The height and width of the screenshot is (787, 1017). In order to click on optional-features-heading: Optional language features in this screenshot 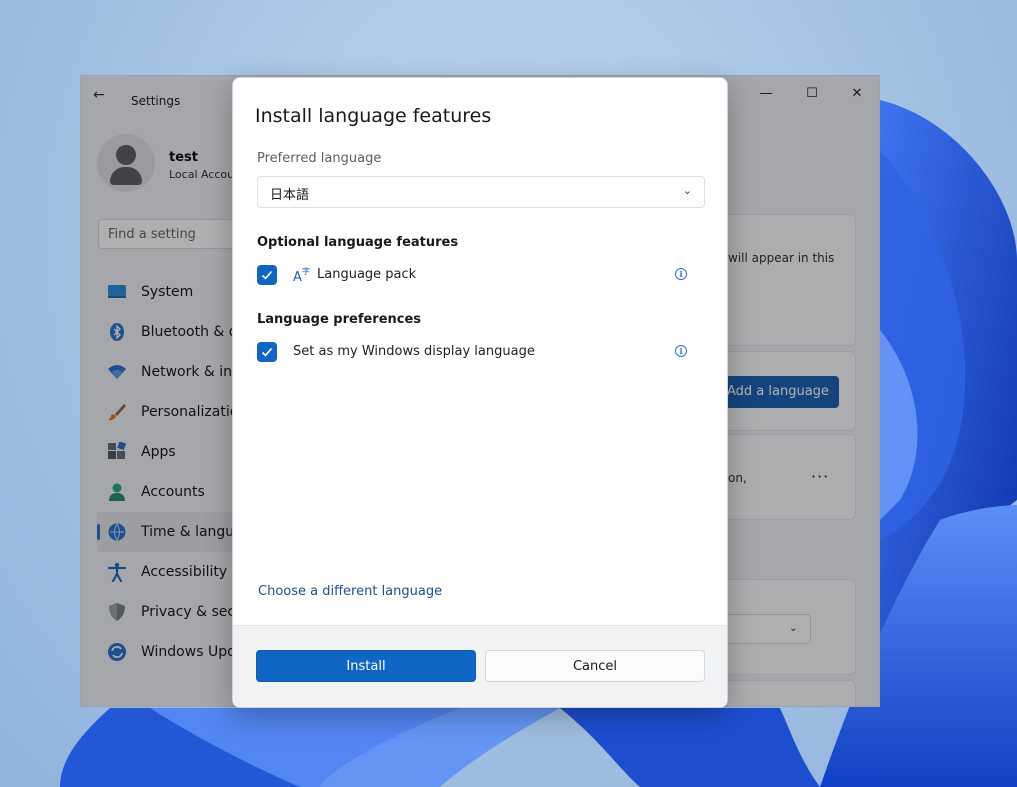, I will do `click(358, 242)`.